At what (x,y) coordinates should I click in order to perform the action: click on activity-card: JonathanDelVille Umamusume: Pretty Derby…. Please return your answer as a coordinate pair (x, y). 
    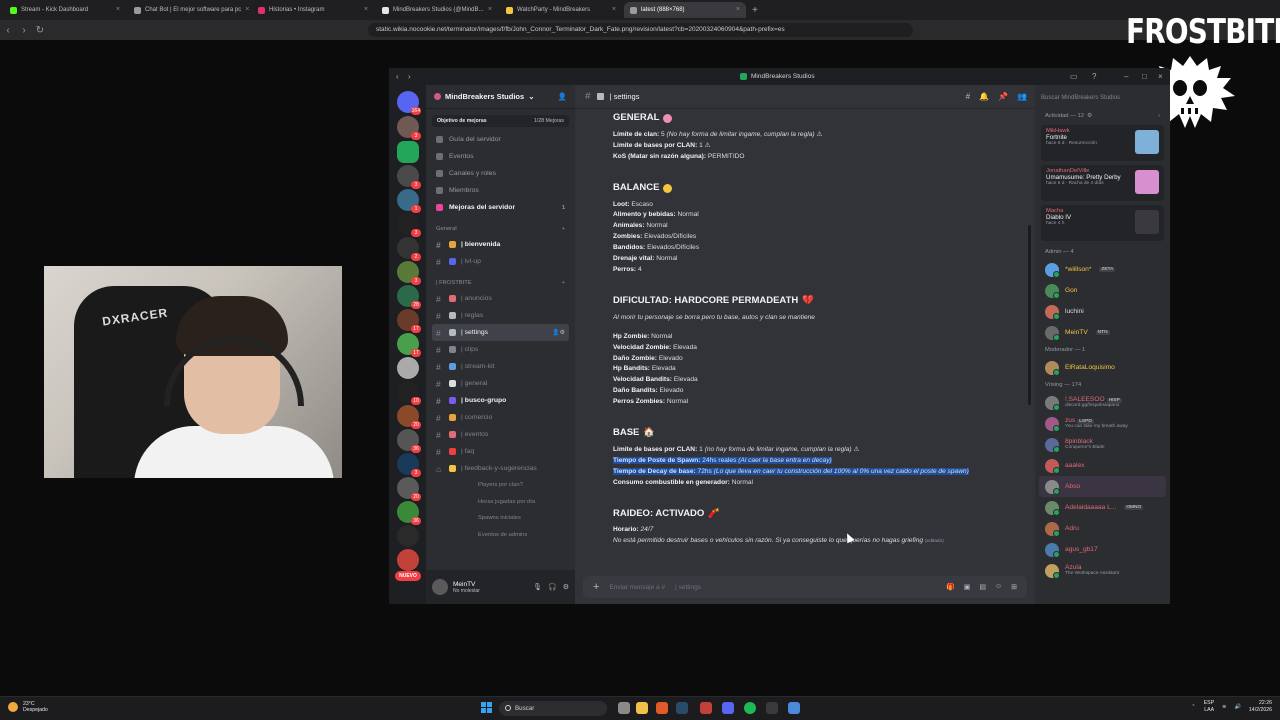
    Looking at the image, I should click on (1102, 183).